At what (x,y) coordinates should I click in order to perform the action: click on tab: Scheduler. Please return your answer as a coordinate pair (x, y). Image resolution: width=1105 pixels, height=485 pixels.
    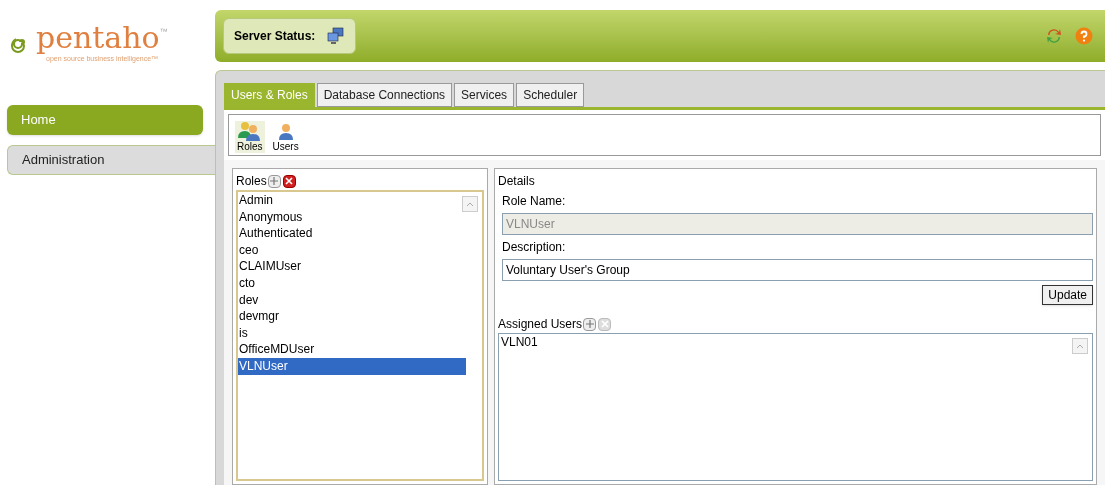
    Looking at the image, I should click on (550, 95).